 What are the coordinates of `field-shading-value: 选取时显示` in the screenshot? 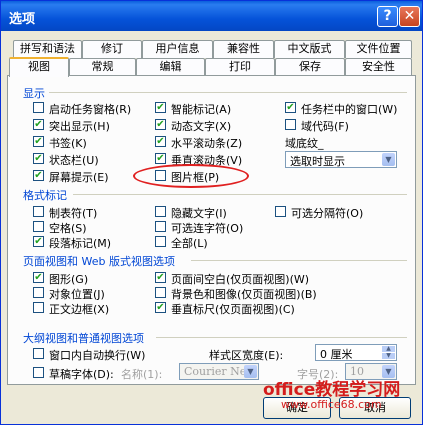 It's located at (317, 161).